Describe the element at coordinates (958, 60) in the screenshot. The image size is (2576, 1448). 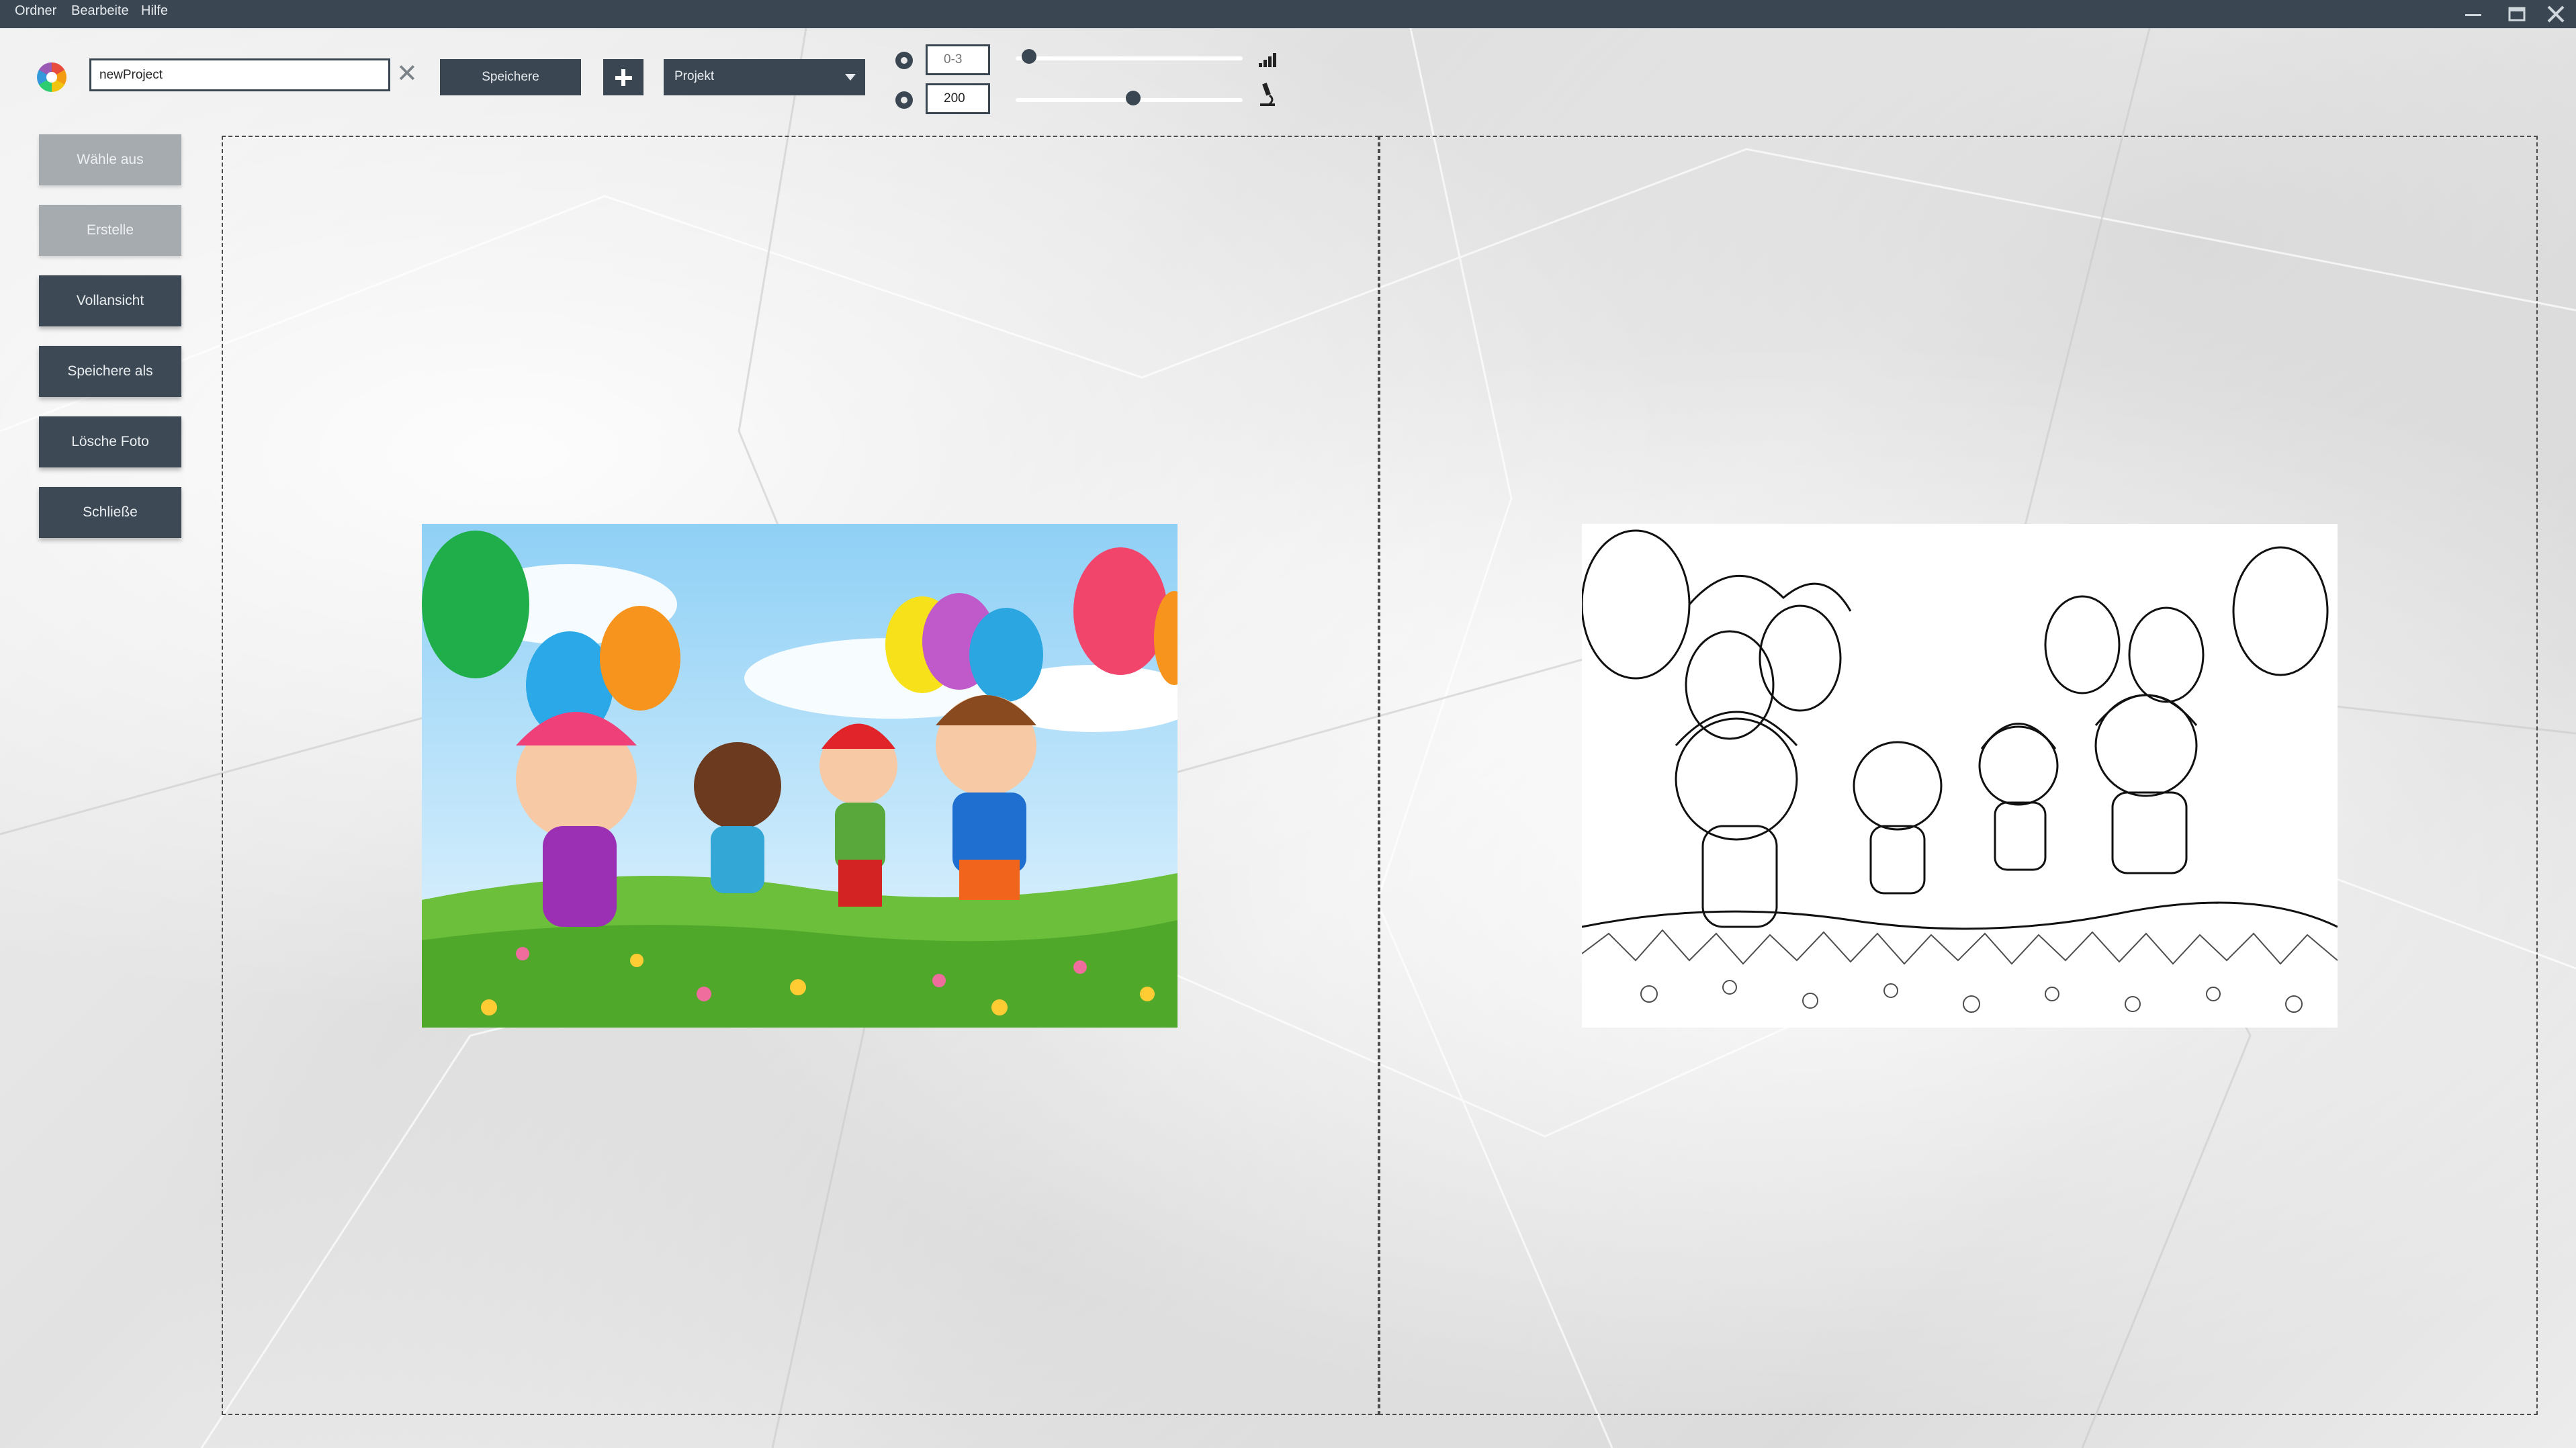
I see `threshold-field` at that location.